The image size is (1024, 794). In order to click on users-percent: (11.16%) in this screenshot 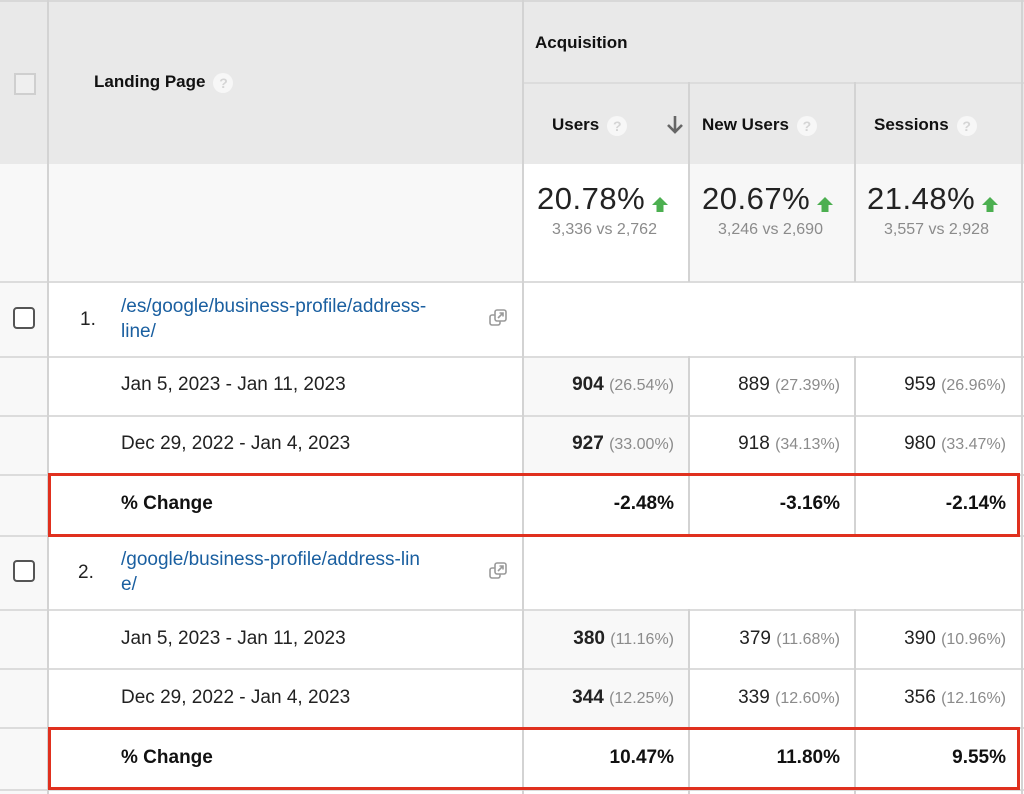, I will do `click(642, 639)`.